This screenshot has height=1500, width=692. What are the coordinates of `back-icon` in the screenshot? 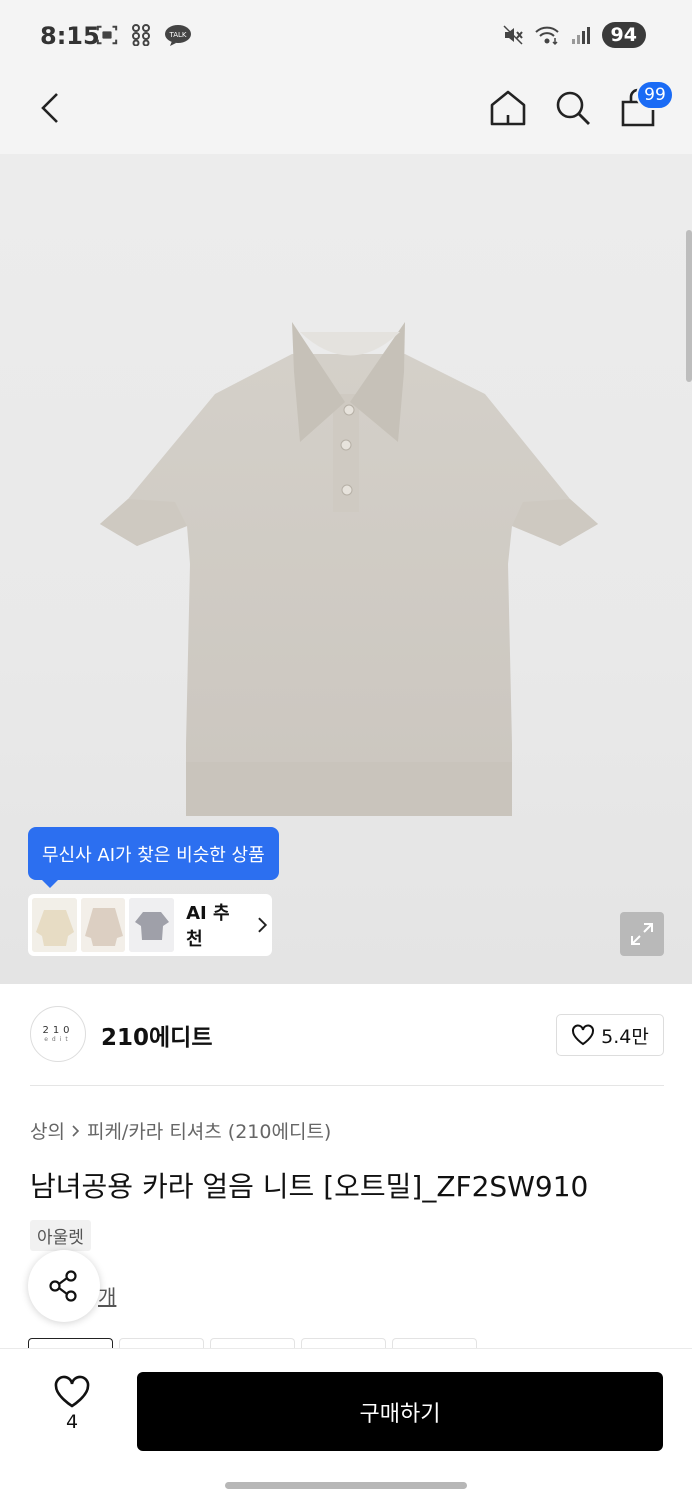 It's located at (49, 108).